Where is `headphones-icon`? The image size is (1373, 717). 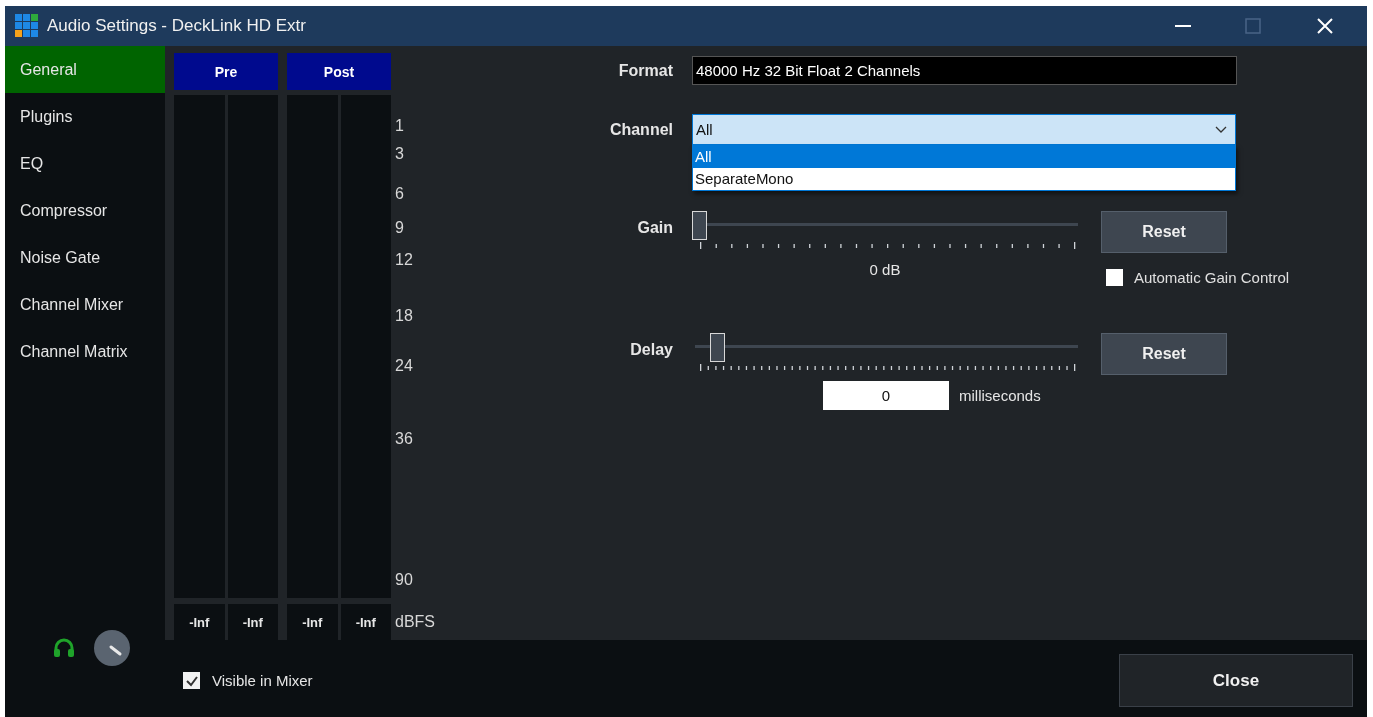 headphones-icon is located at coordinates (64, 648).